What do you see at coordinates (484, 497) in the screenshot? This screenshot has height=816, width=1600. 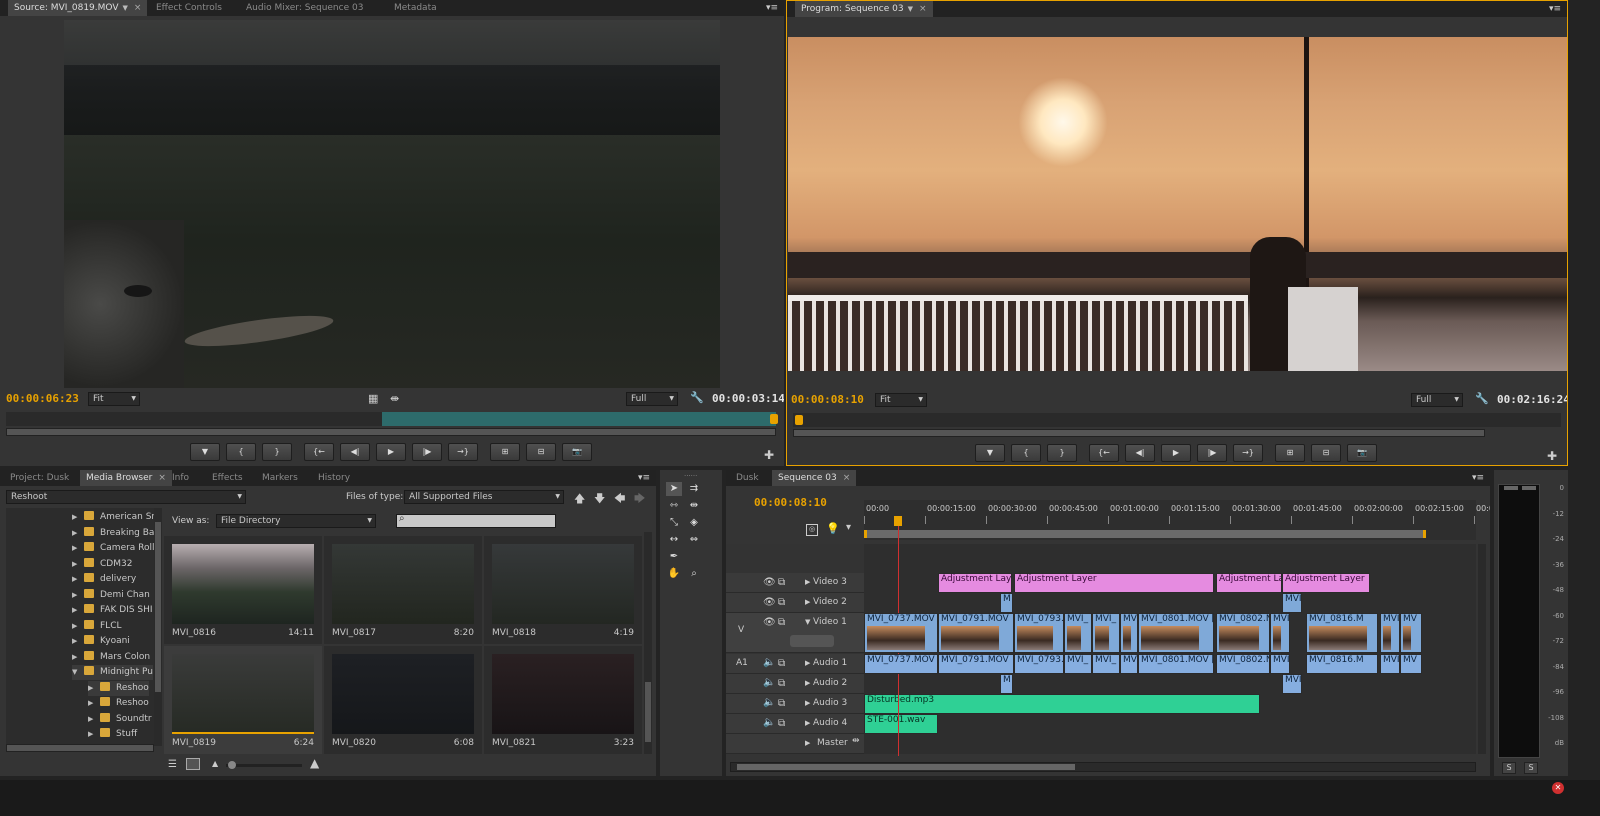 I see `files-of-type-dropdown: All Supported Files` at bounding box center [484, 497].